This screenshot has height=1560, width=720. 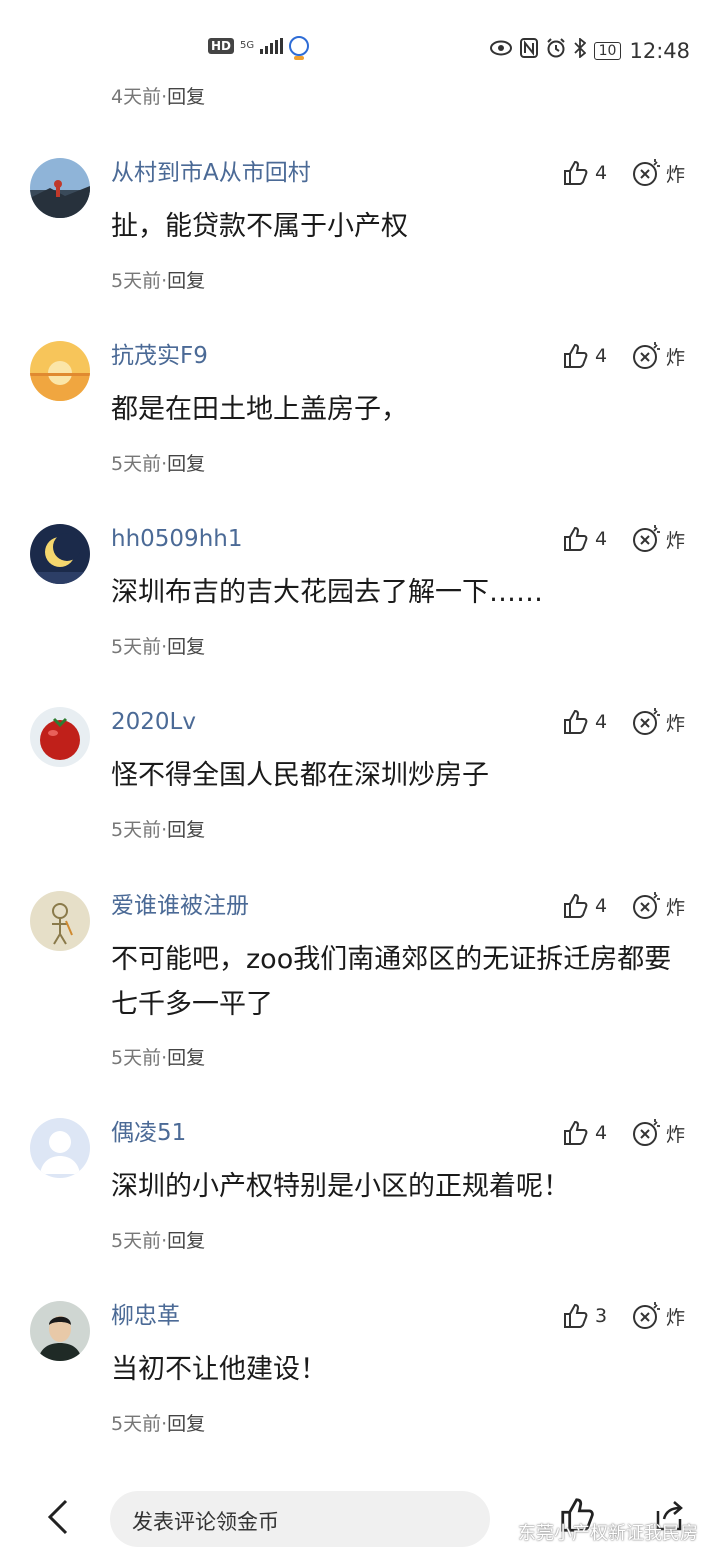 What do you see at coordinates (159, 356) in the screenshot?
I see `commenter-name: 抗茂实F9` at bounding box center [159, 356].